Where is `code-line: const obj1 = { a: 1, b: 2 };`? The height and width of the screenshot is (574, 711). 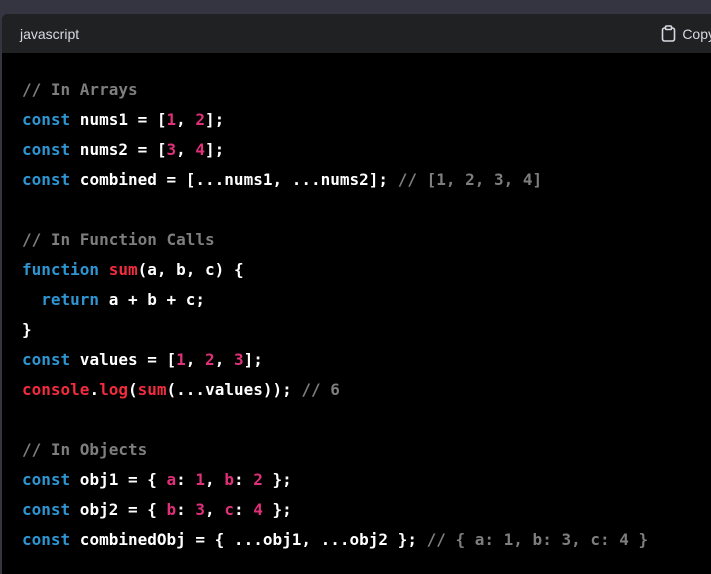 code-line: const obj1 = { a: 1, b: 2 }; is located at coordinates (366, 480).